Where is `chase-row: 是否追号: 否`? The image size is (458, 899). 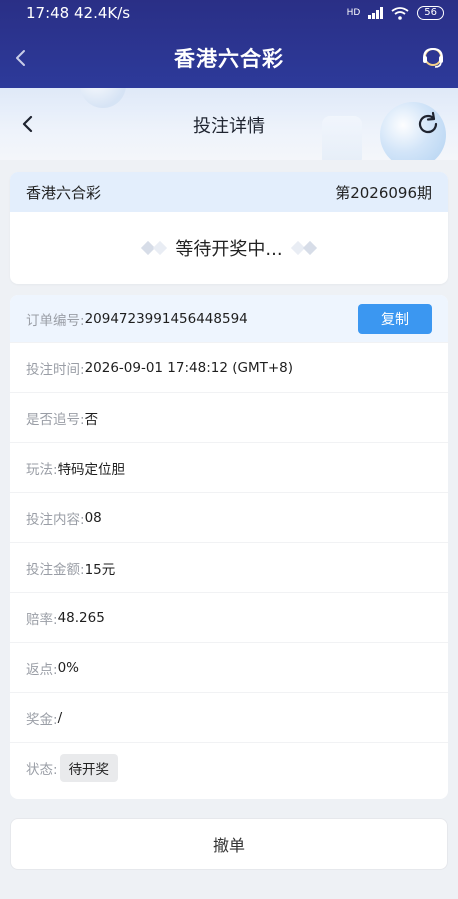 chase-row: 是否追号: 否 is located at coordinates (229, 418).